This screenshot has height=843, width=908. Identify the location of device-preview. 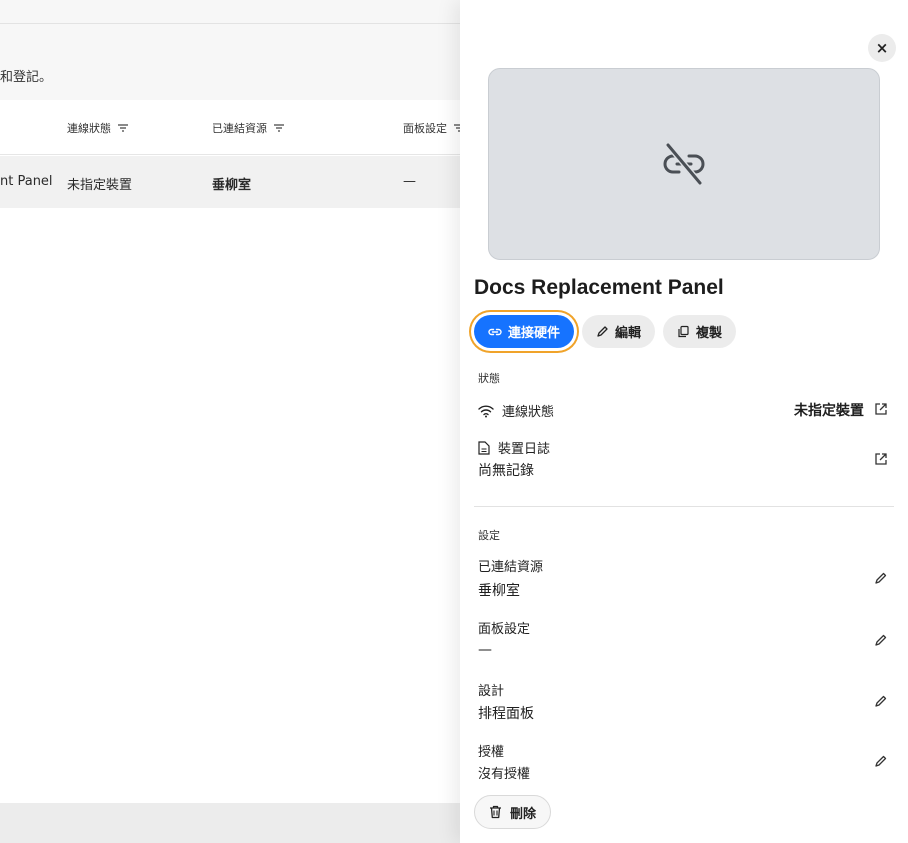
(684, 164).